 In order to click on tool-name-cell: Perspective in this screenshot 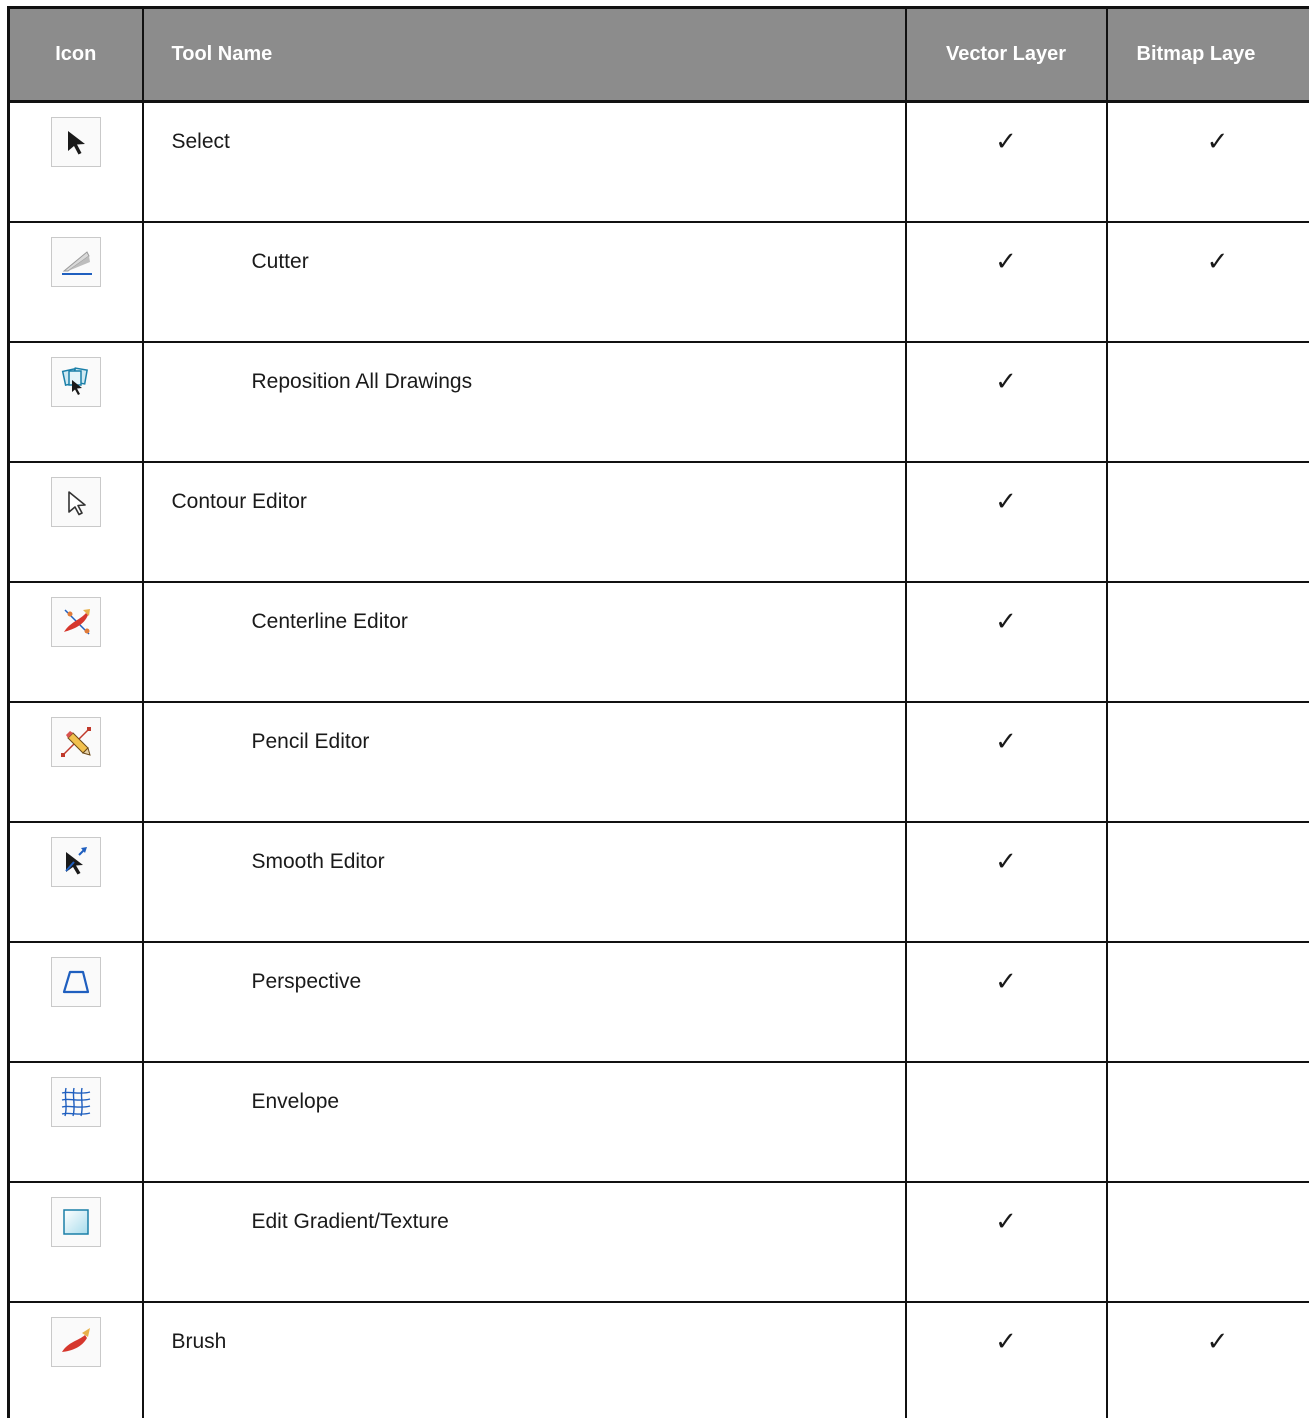, I will do `click(524, 1001)`.